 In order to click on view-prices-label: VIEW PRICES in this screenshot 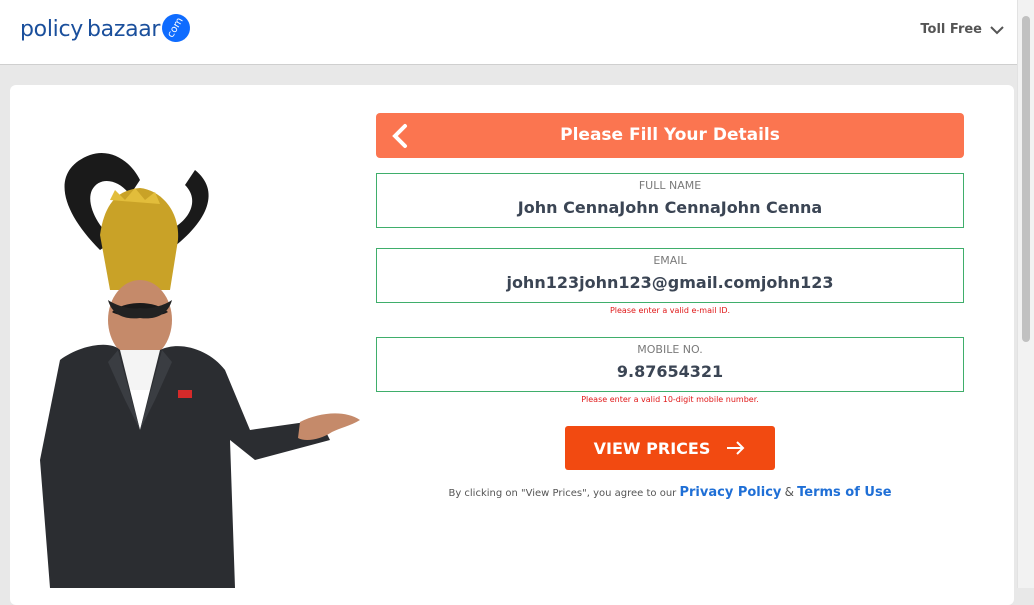, I will do `click(652, 448)`.